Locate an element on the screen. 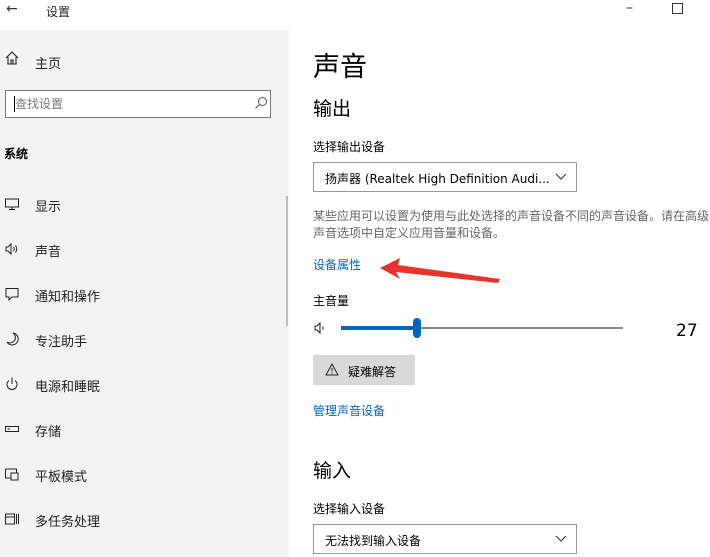 Image resolution: width=710 pixels, height=557 pixels. back-arrow-icon: ← is located at coordinates (12, 9).